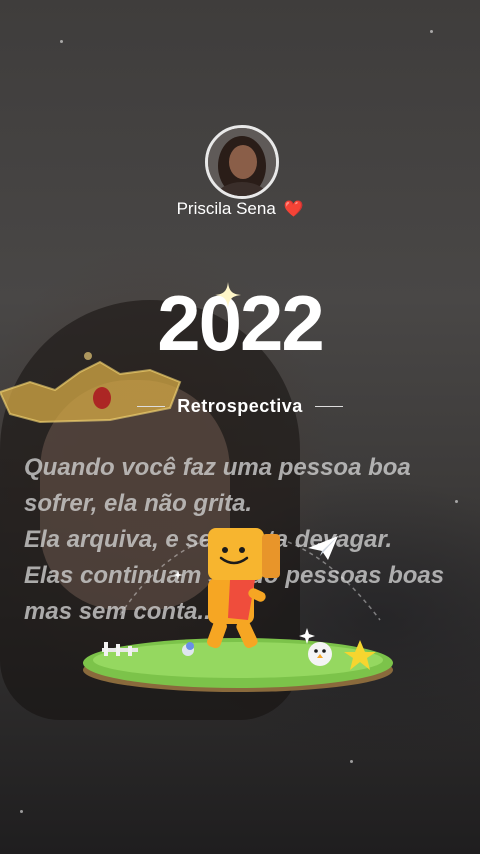 The width and height of the screenshot is (480, 854). I want to click on heart-icon: ❤️, so click(293, 209).